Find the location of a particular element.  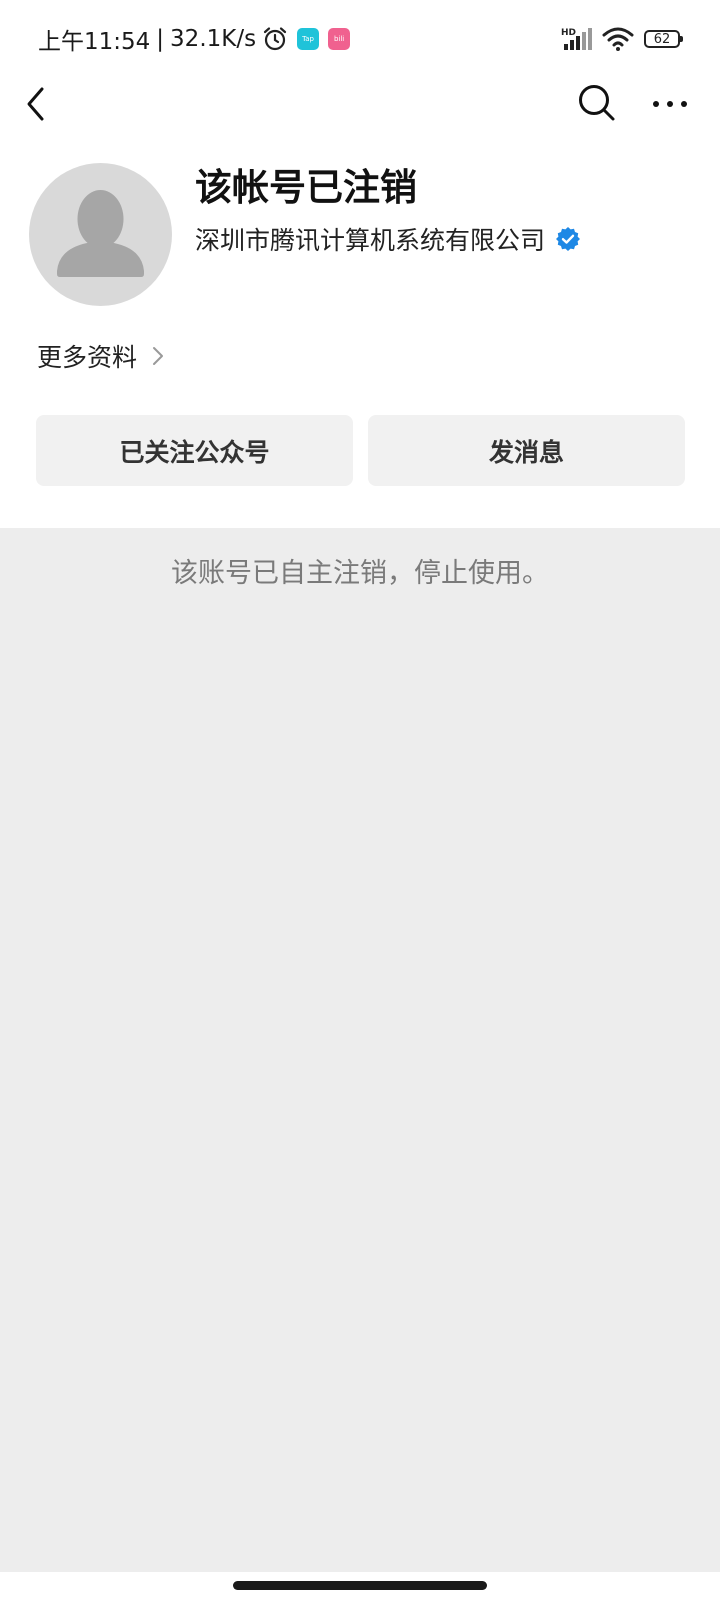

more-button is located at coordinates (670, 104).